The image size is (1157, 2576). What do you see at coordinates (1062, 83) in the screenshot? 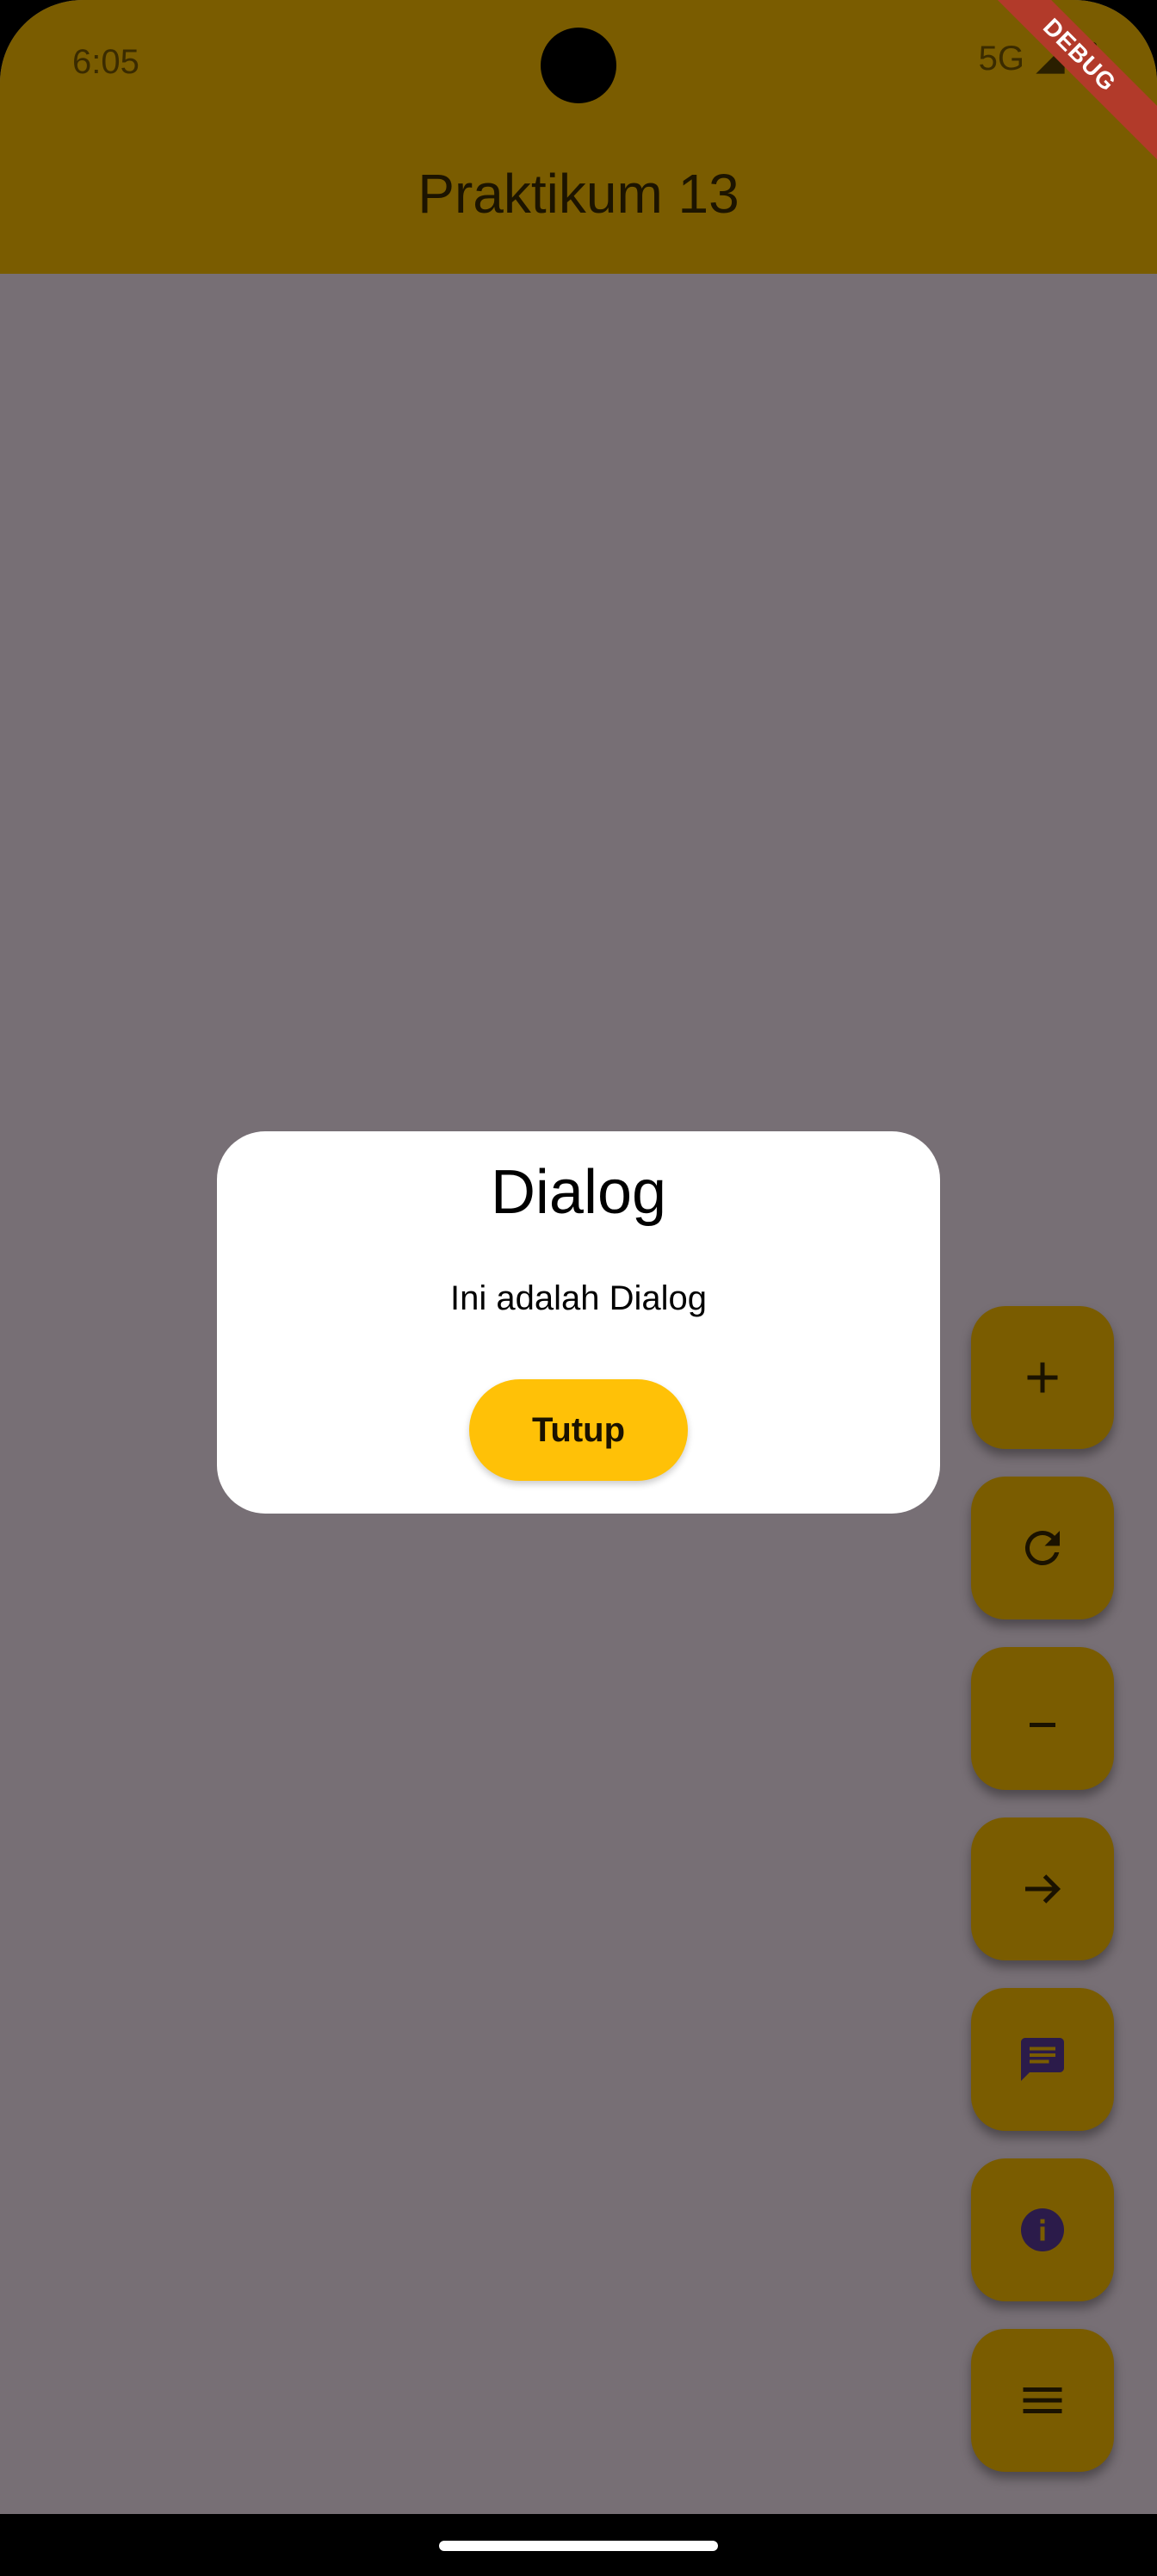
I see `debug-banner: DEBUG` at bounding box center [1062, 83].